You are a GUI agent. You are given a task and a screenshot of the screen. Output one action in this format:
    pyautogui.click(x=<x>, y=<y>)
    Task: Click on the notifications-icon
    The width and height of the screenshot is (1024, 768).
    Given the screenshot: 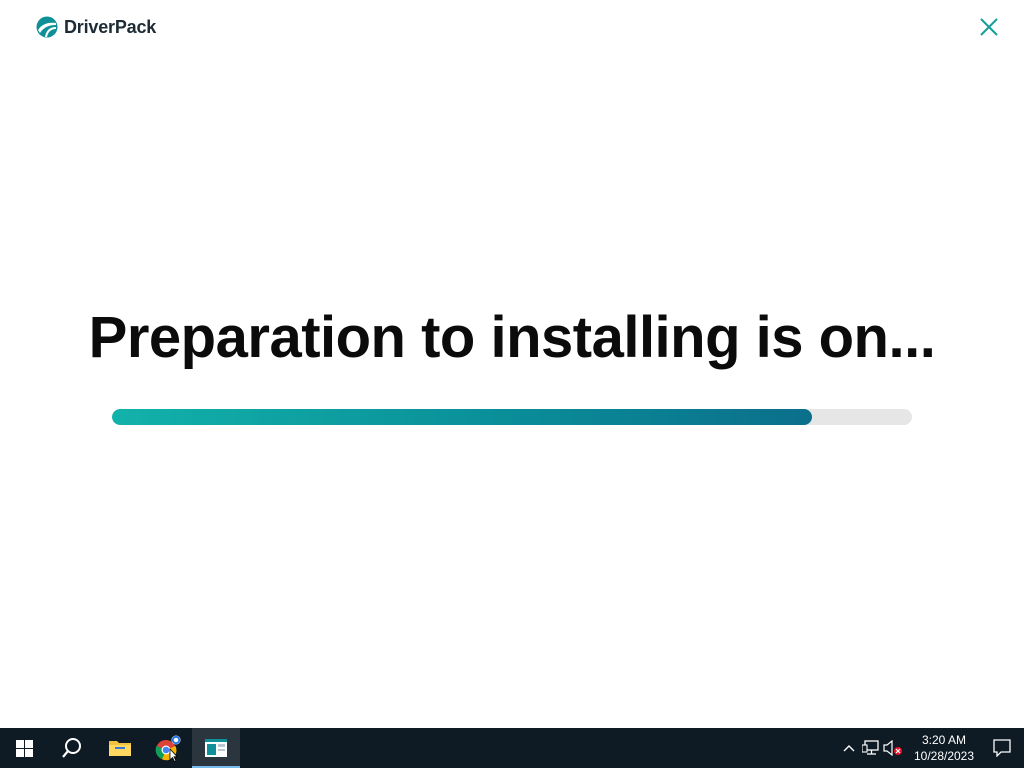 What is the action you would take?
    pyautogui.click(x=1002, y=748)
    